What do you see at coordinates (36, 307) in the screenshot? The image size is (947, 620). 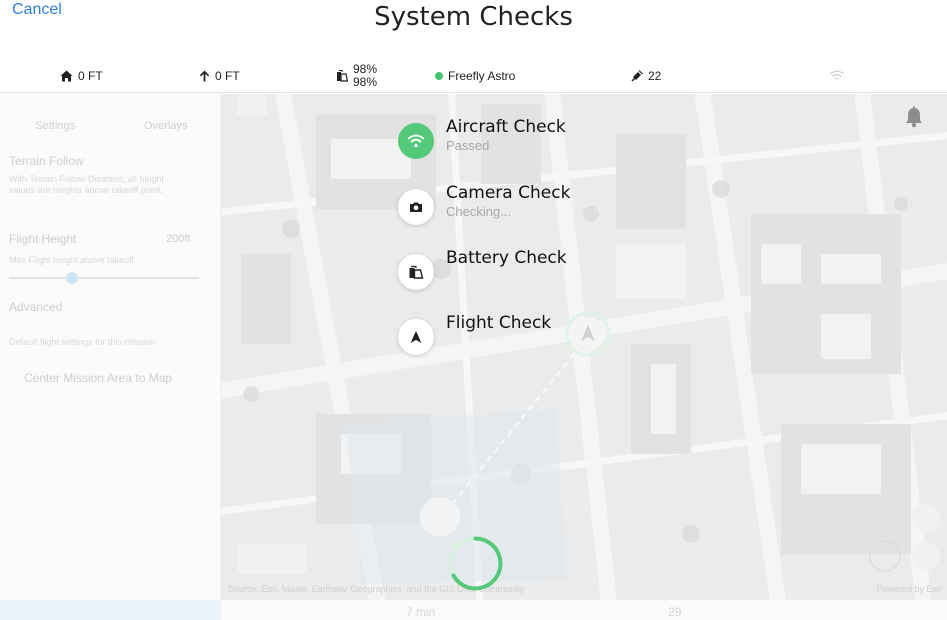 I see `advanced-heading: Advanced` at bounding box center [36, 307].